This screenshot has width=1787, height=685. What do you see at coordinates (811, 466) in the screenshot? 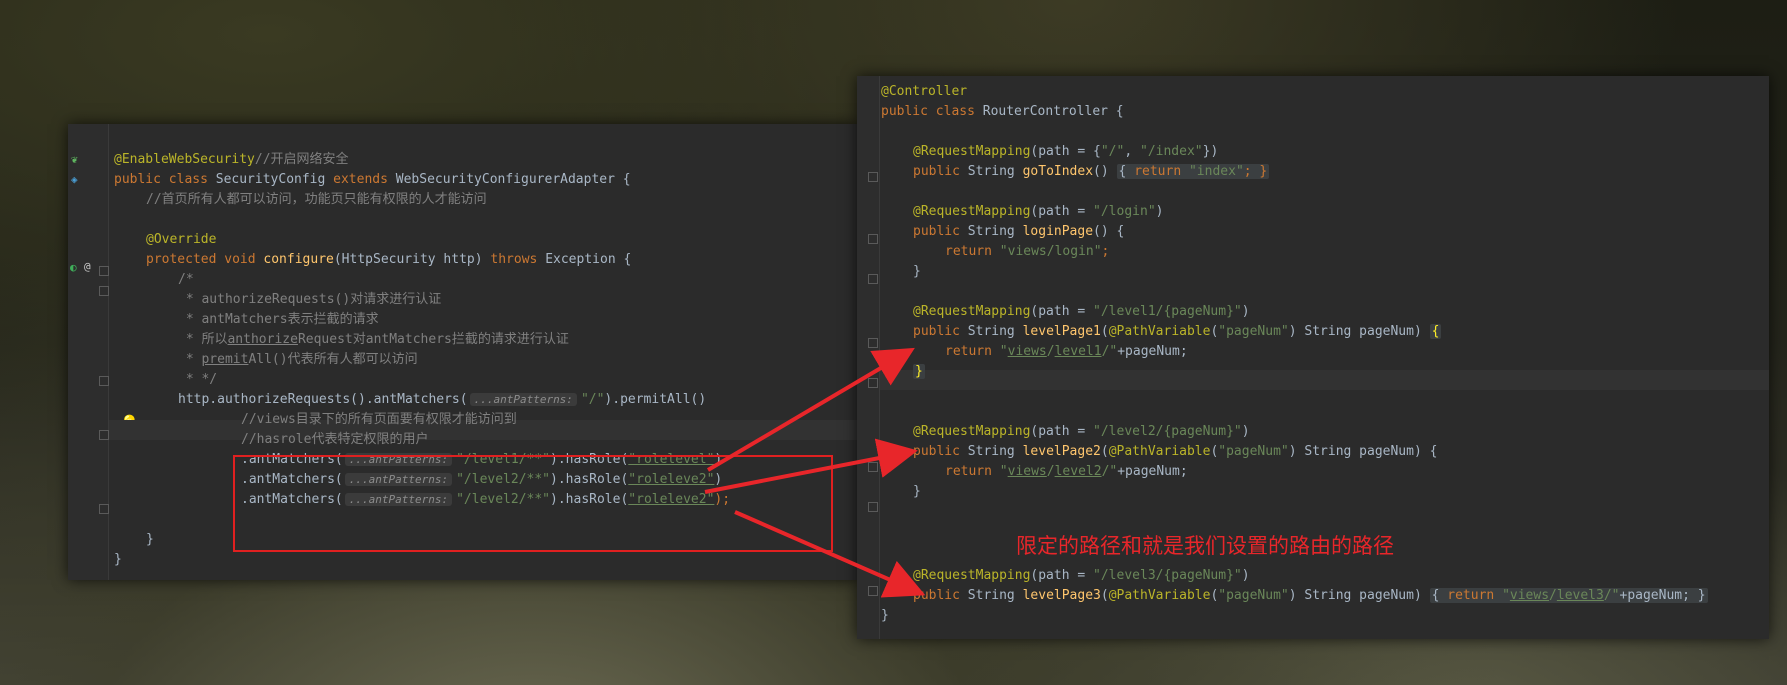
I see `arrow-level2` at bounding box center [811, 466].